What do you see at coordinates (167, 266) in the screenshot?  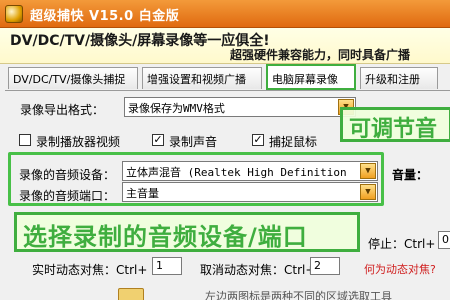 I see `realtime-focus-input: 1` at bounding box center [167, 266].